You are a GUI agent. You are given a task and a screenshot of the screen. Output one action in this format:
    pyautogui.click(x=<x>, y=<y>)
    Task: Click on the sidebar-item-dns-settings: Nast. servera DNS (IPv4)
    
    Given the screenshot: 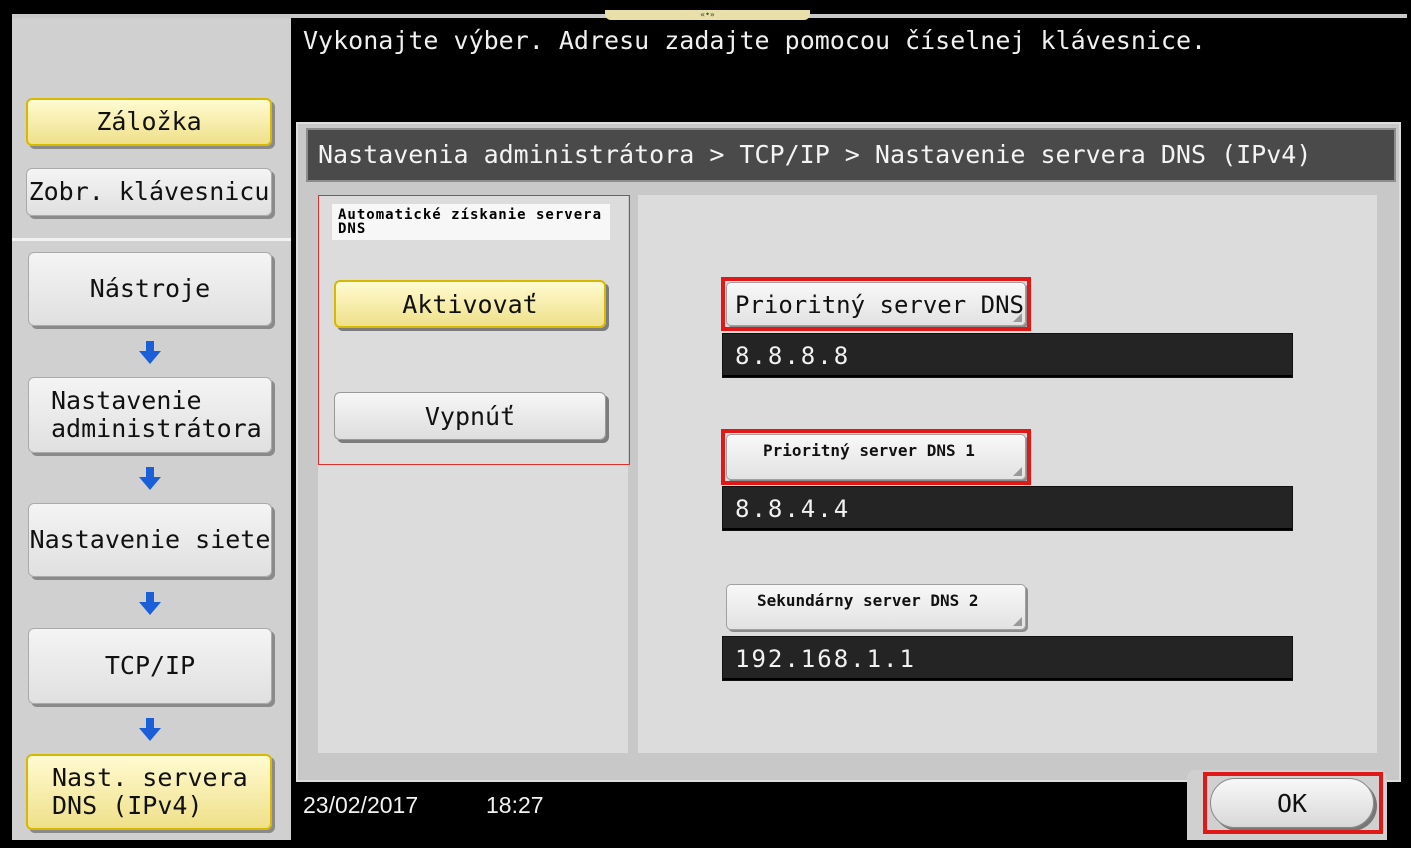 What is the action you would take?
    pyautogui.click(x=149, y=792)
    